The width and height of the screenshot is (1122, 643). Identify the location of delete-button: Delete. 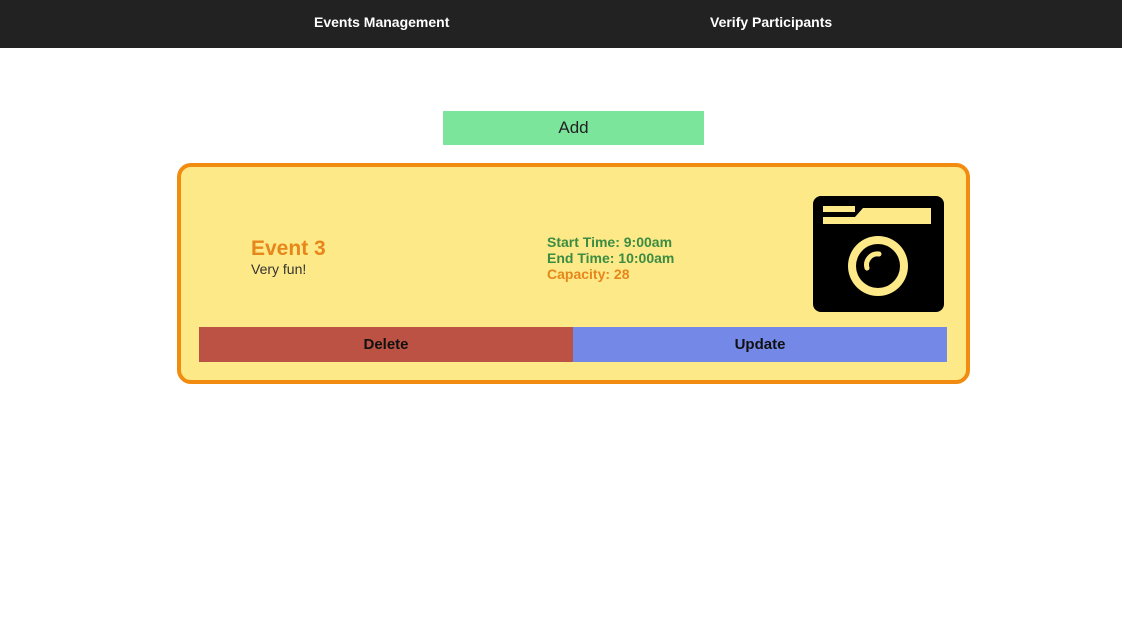
(386, 344).